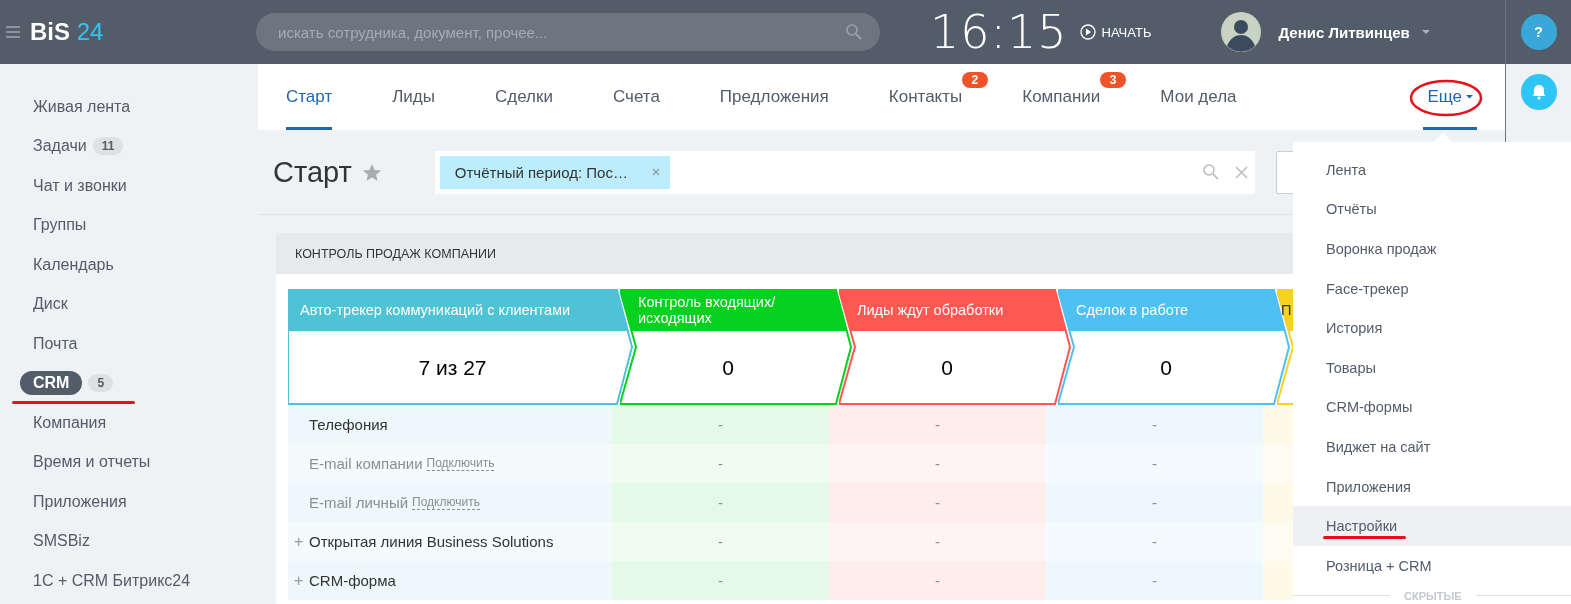 The height and width of the screenshot is (604, 1571). I want to click on sidebar-item: Живая лента, so click(82, 106).